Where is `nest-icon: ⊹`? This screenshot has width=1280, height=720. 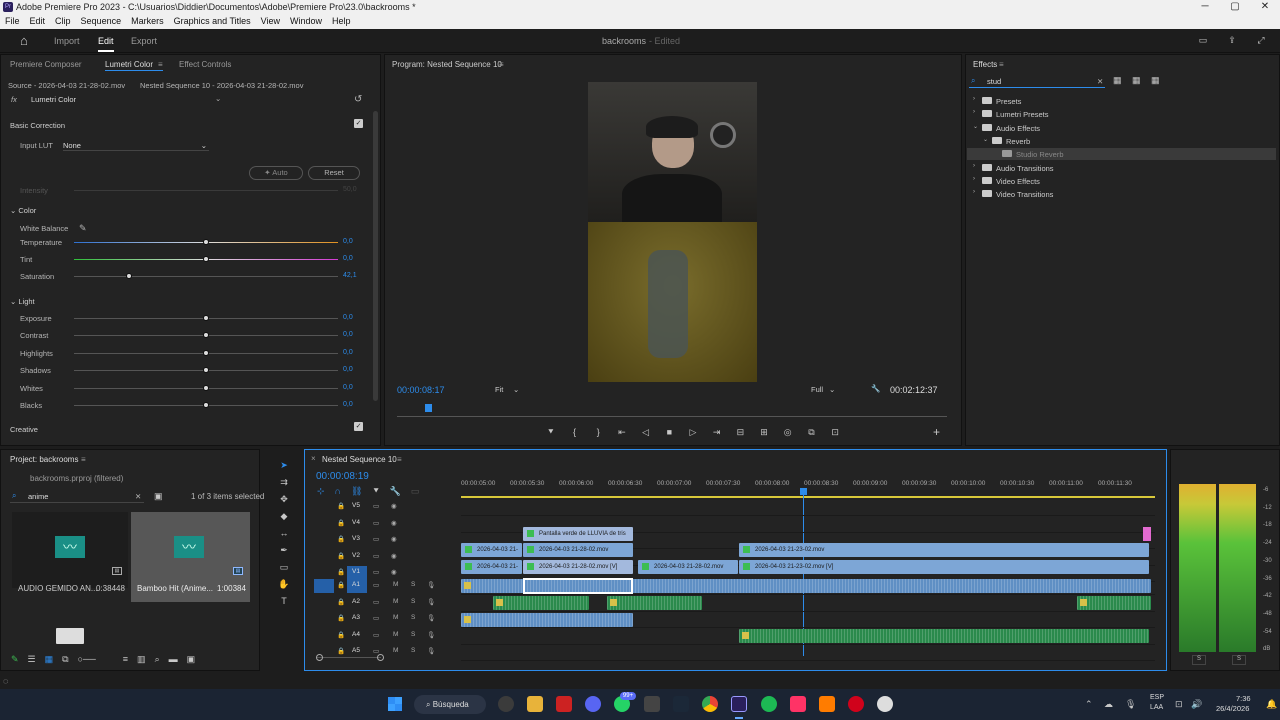
nest-icon: ⊹ is located at coordinates (321, 492).